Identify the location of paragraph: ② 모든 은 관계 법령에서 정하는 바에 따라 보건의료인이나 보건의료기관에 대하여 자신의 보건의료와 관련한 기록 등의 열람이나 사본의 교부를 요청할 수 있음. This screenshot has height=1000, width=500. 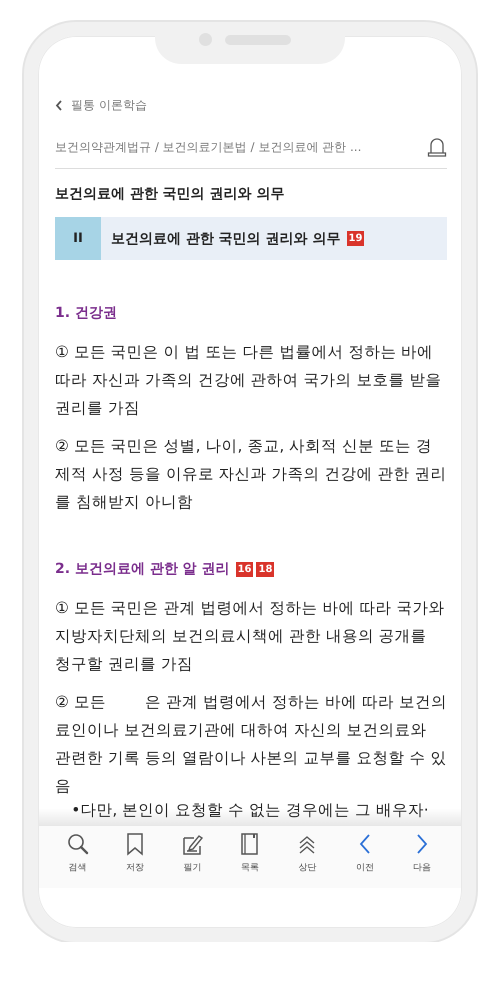
(251, 744).